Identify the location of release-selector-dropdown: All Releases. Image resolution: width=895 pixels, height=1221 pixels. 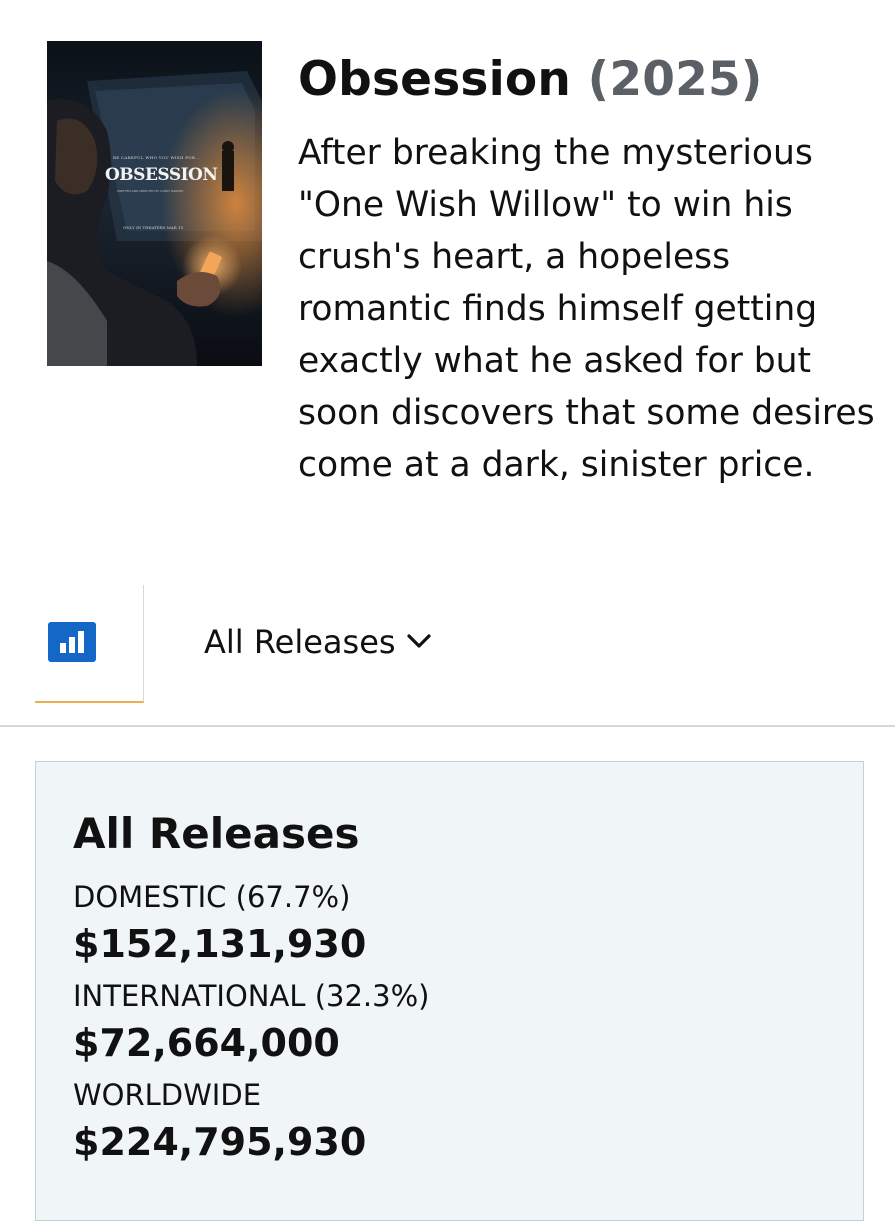
(318, 642).